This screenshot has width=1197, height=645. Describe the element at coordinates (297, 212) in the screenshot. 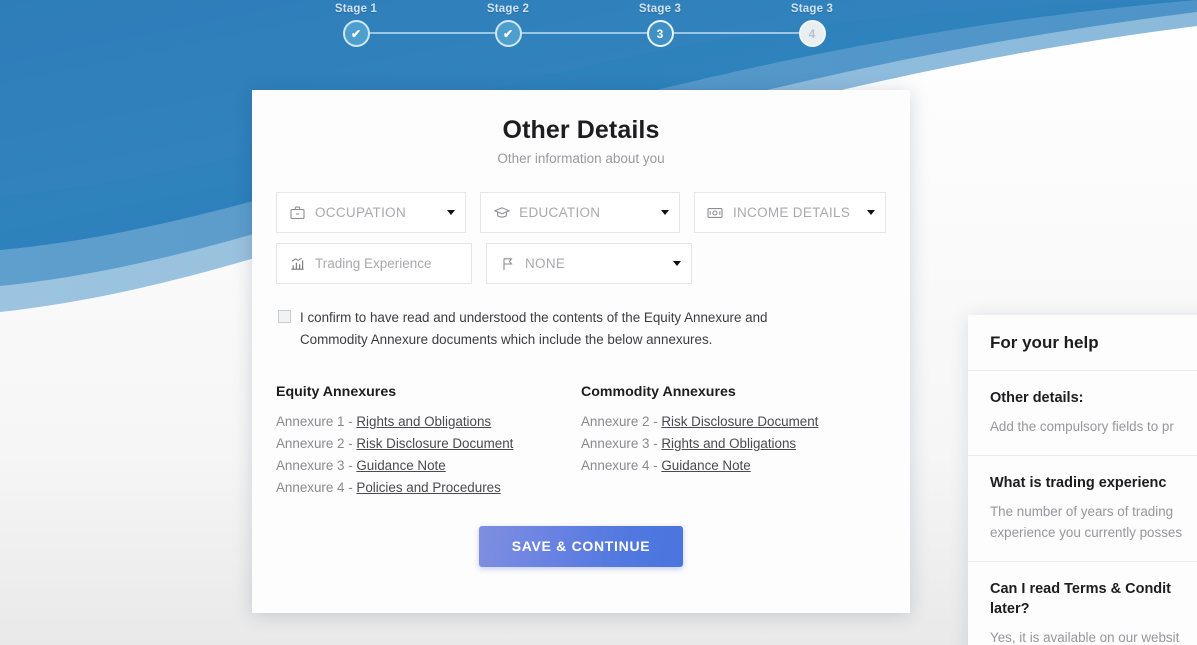

I see `briefcase-icon` at that location.